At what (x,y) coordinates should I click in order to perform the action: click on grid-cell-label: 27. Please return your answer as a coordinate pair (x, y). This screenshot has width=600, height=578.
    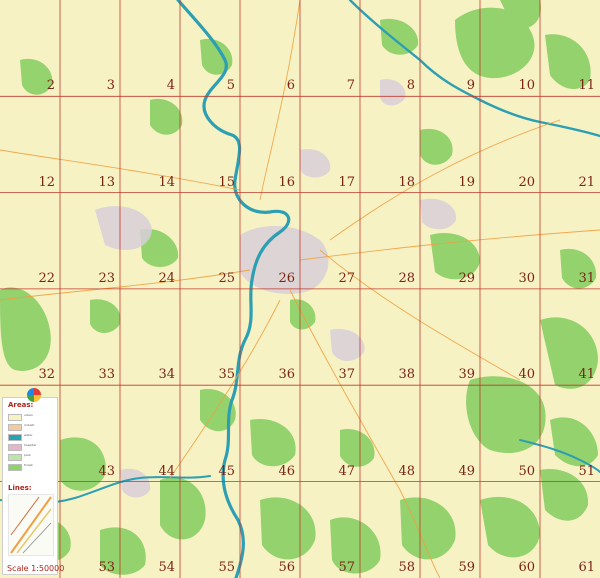
    Looking at the image, I should click on (346, 278).